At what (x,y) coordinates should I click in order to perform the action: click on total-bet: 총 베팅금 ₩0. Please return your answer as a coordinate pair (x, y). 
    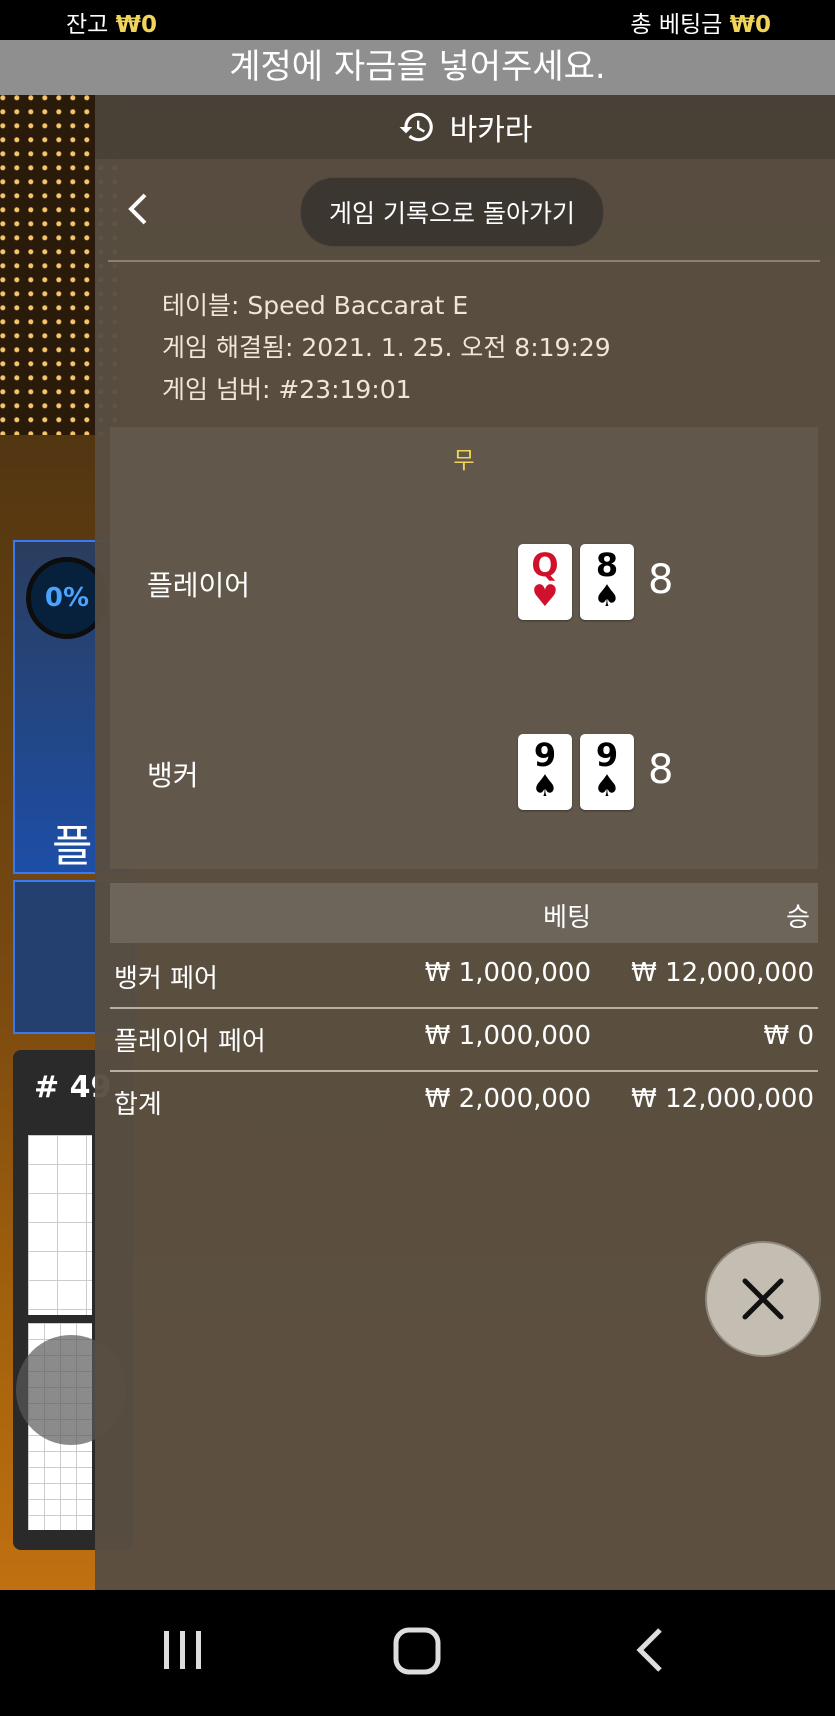
    Looking at the image, I should click on (700, 22).